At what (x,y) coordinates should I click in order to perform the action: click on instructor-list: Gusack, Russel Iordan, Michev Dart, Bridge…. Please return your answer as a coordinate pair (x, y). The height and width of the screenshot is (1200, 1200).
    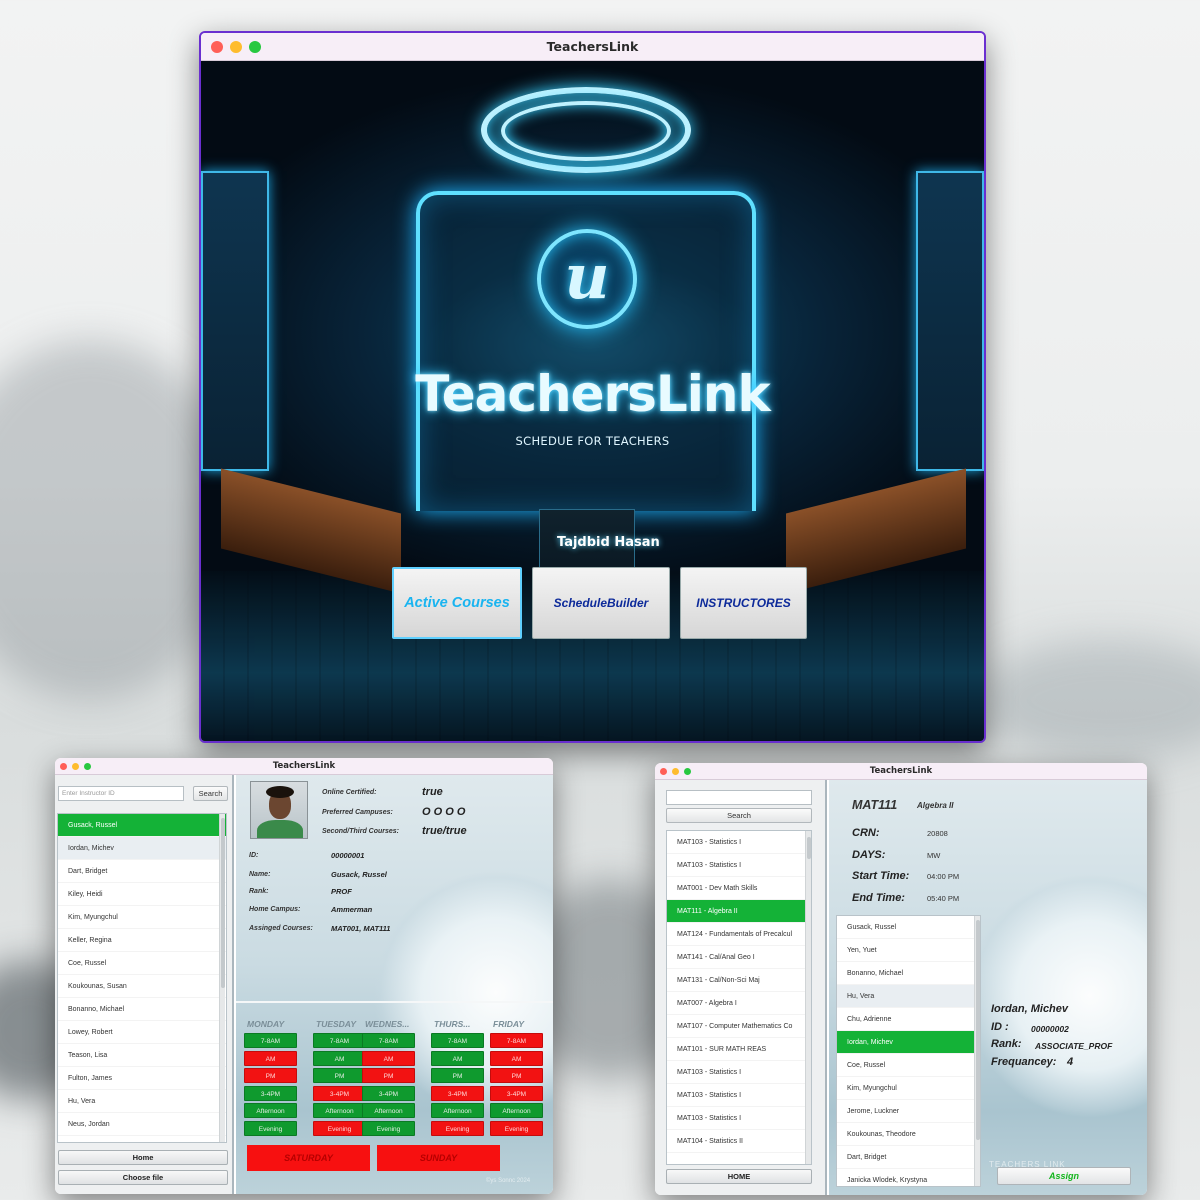
    Looking at the image, I should click on (142, 978).